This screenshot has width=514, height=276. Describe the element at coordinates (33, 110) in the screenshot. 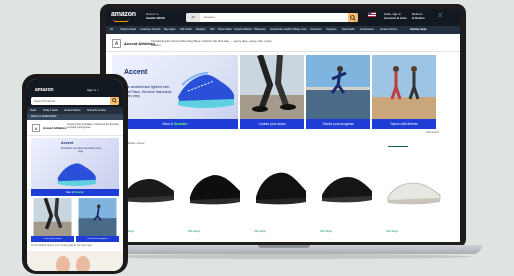

I see `phone-nav-item: Deals` at that location.